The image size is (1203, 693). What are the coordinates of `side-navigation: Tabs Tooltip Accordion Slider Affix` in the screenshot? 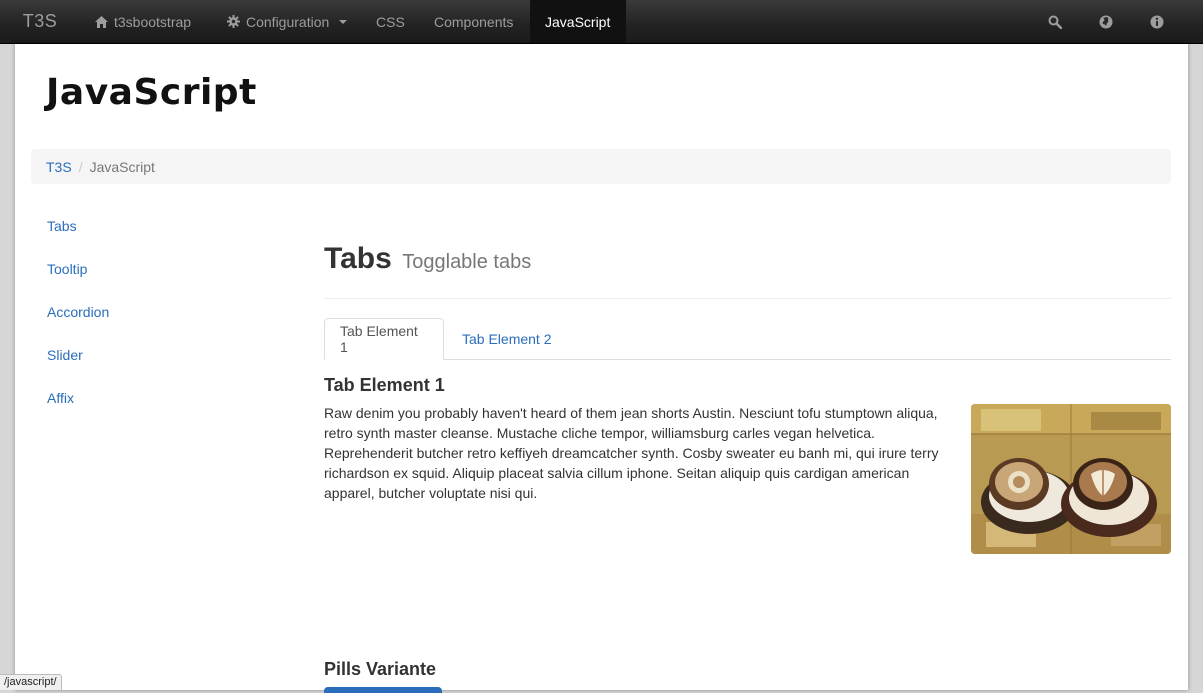 It's located at (78, 321).